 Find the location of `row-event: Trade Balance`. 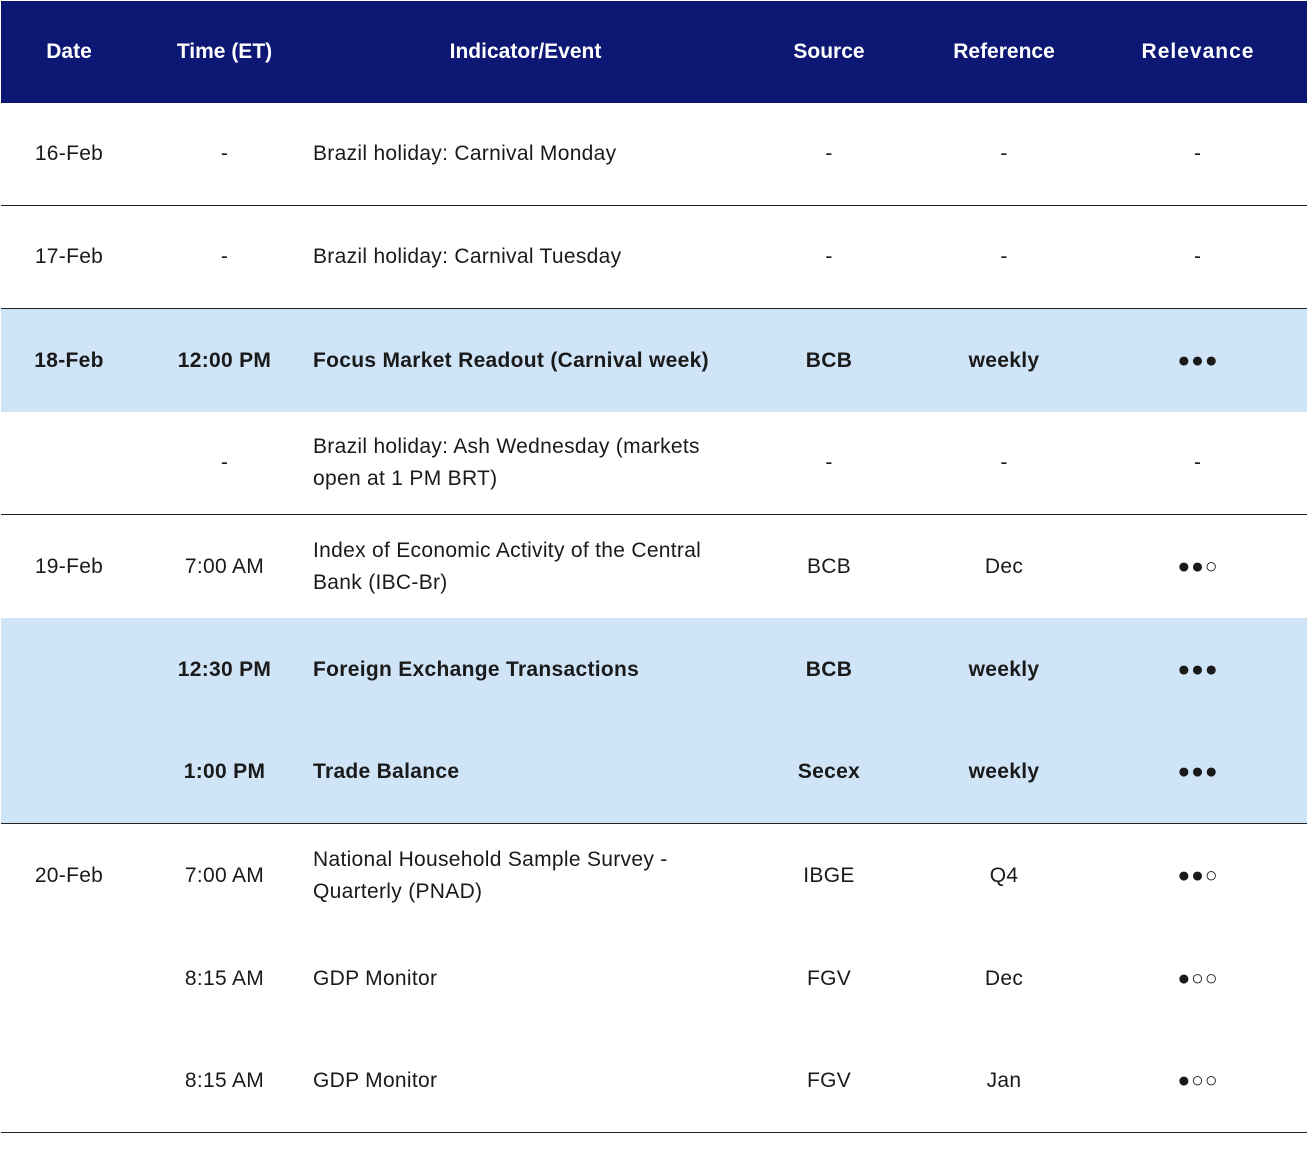

row-event: Trade Balance is located at coordinates (386, 771).